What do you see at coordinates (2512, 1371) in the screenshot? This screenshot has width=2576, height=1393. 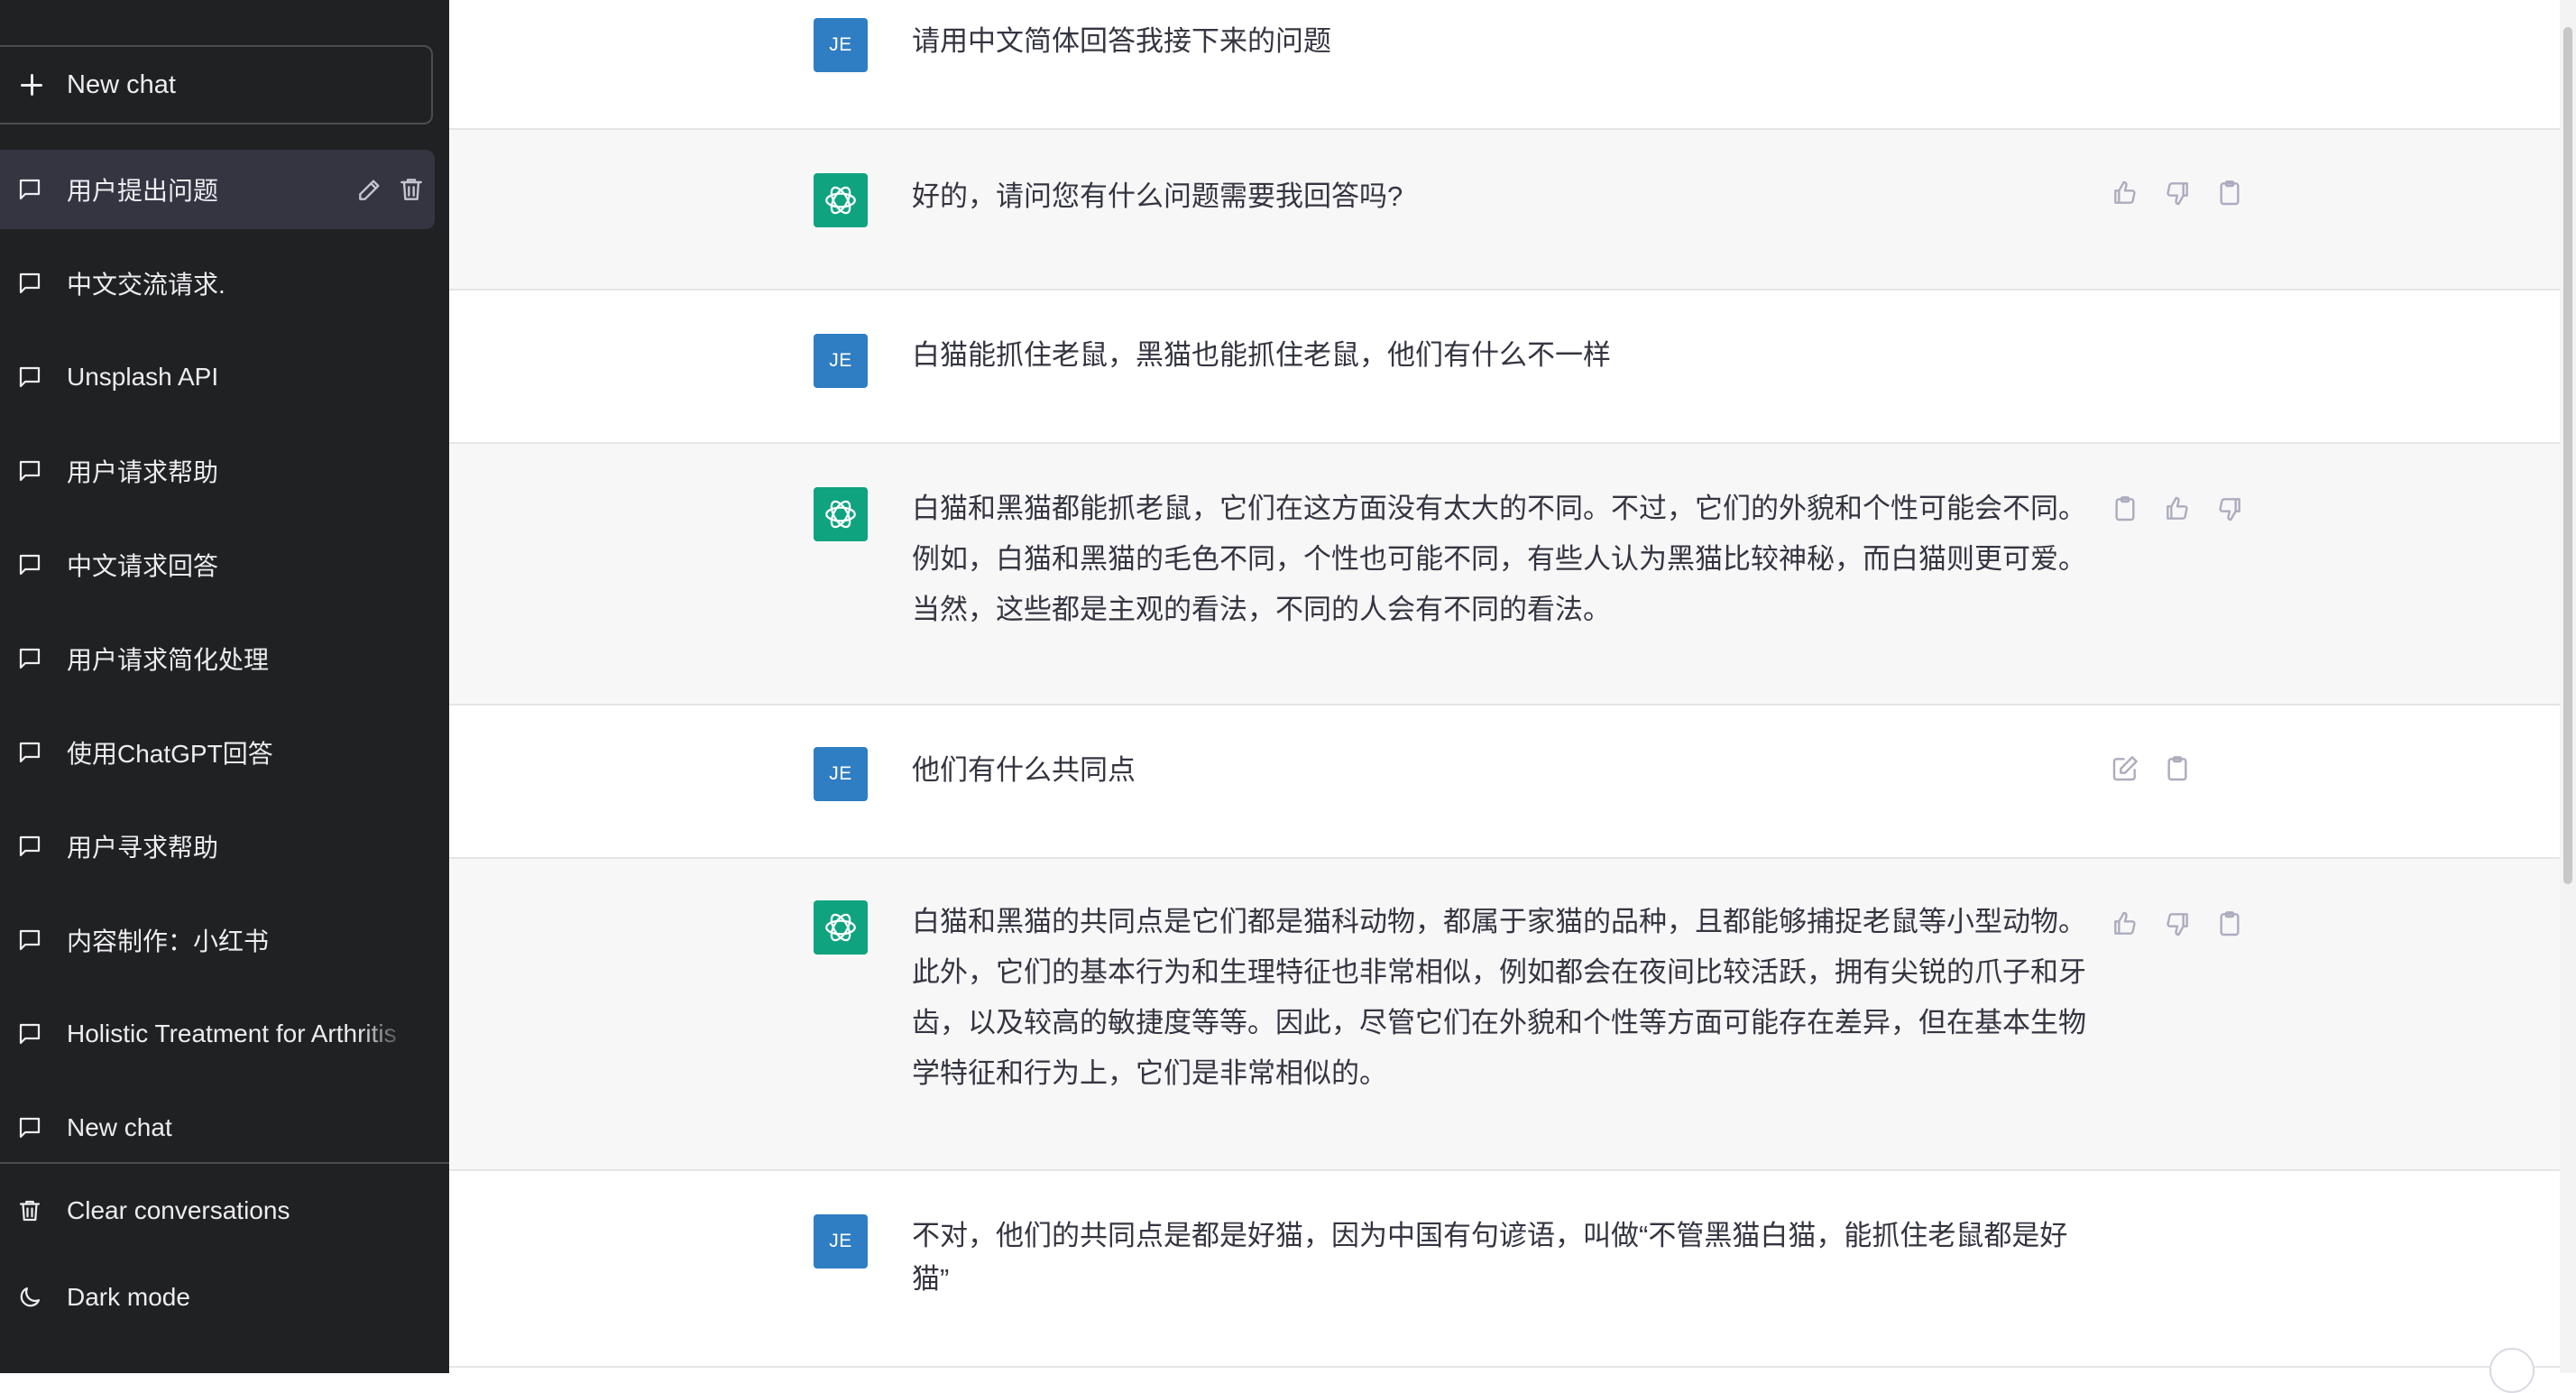 I see `scroll-down-button` at bounding box center [2512, 1371].